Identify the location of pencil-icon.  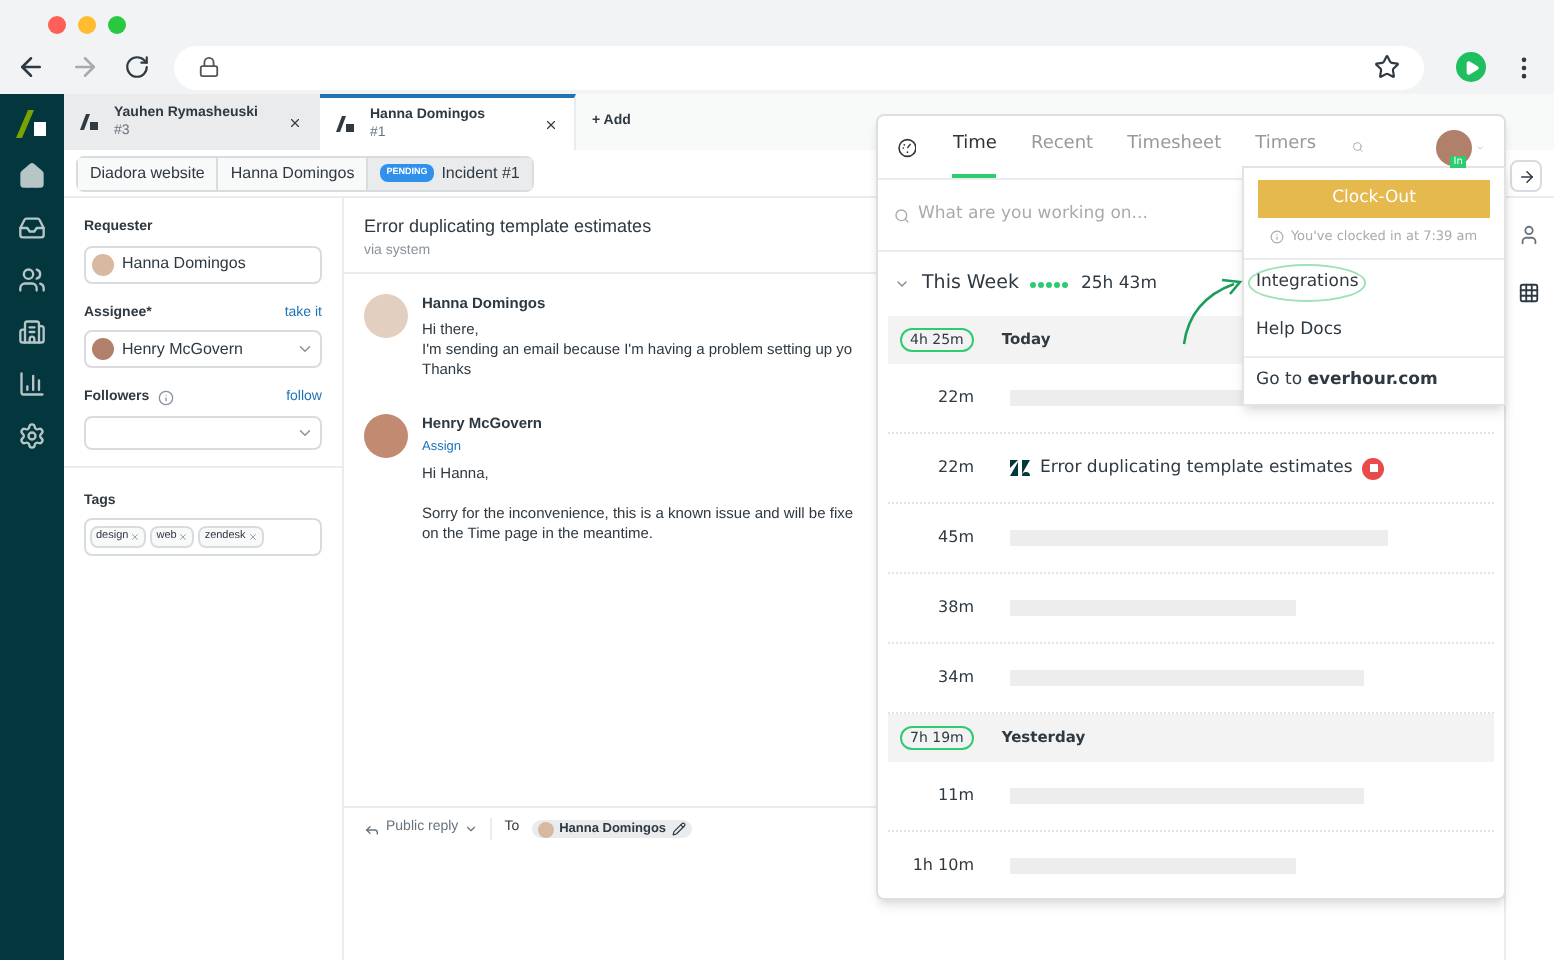
(679, 829).